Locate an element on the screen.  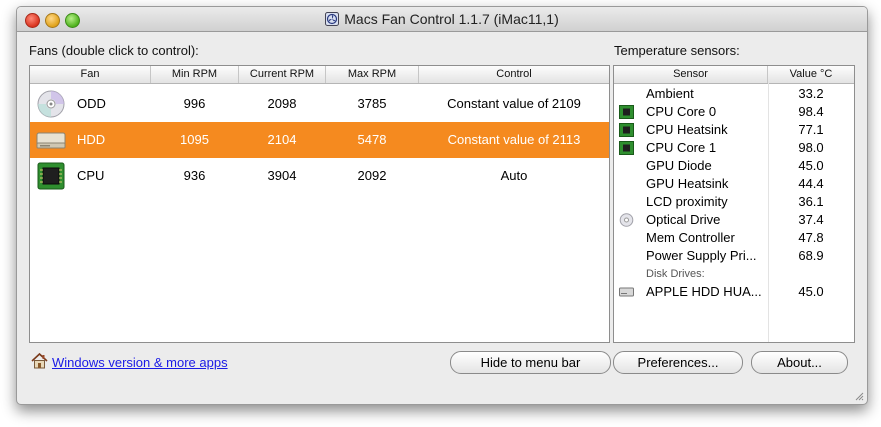
sensor-row-mem-controller: Mem Controller 47.8 is located at coordinates (734, 238).